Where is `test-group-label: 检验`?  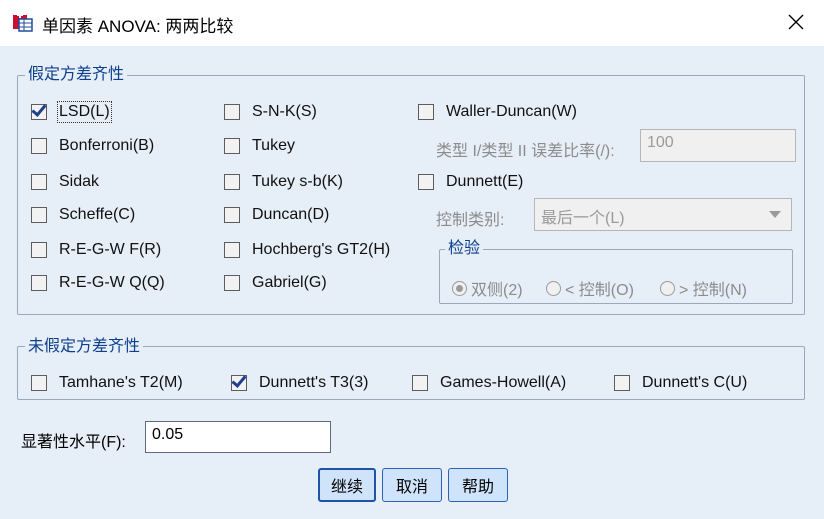
test-group-label: 检验 is located at coordinates (464, 249).